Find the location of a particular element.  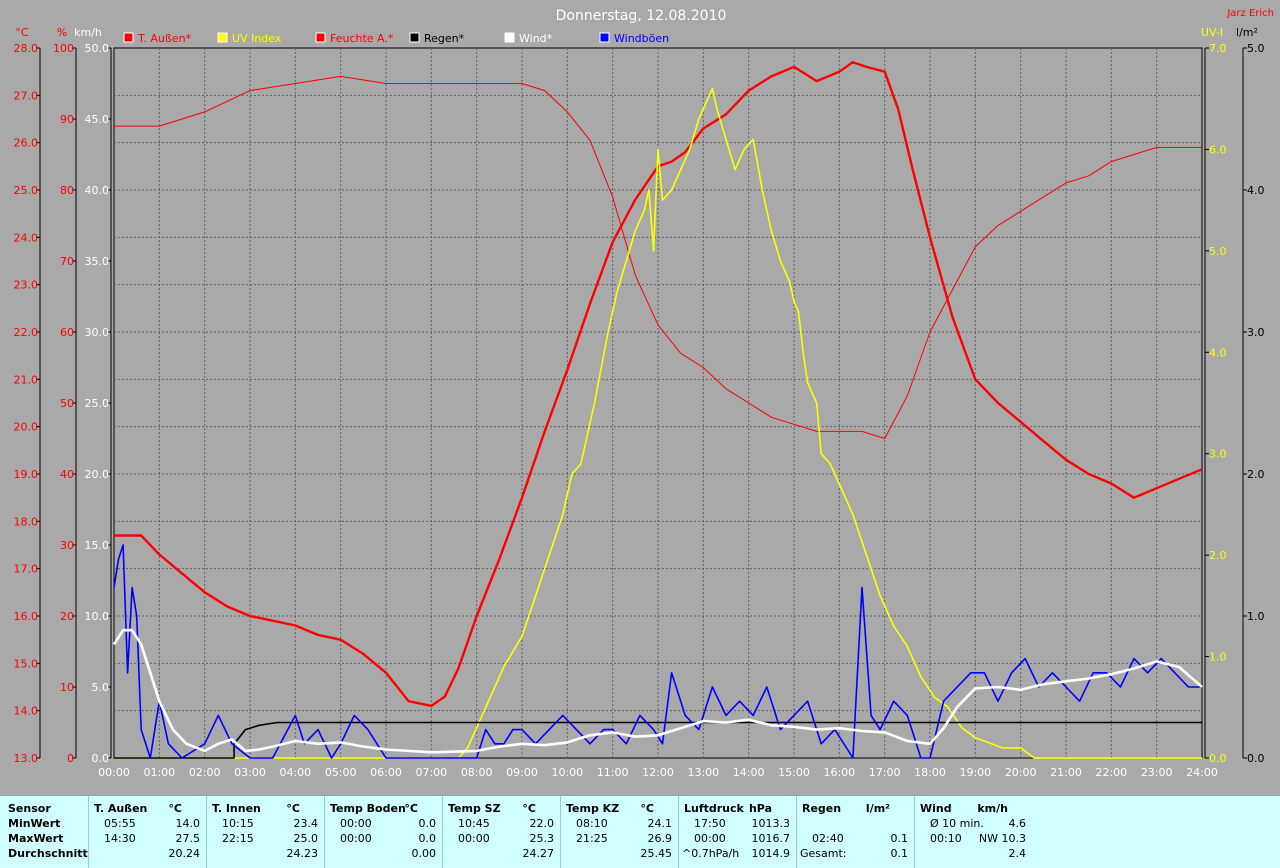

stats-unit: km/h is located at coordinates (992, 808).